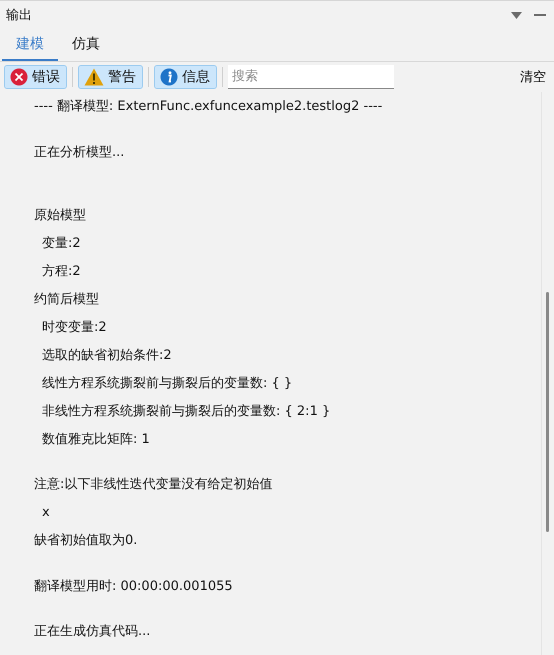  I want to click on log-line: 数值雅克比矩阵: 1, so click(96, 439).